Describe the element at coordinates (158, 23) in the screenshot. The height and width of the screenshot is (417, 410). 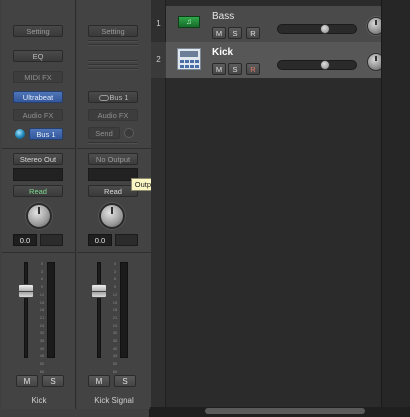
I see `track-number: 1` at that location.